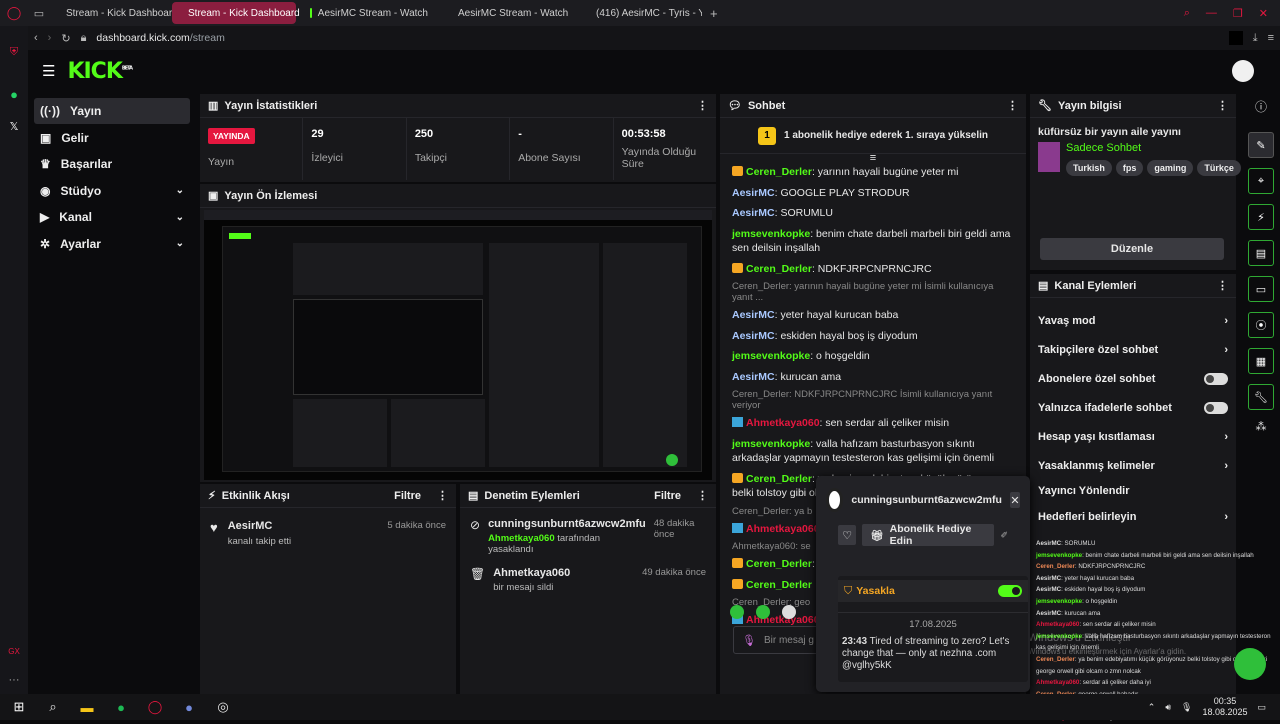 This screenshot has height=724, width=1280. What do you see at coordinates (50, 38) in the screenshot?
I see `forward-icon: ›` at bounding box center [50, 38].